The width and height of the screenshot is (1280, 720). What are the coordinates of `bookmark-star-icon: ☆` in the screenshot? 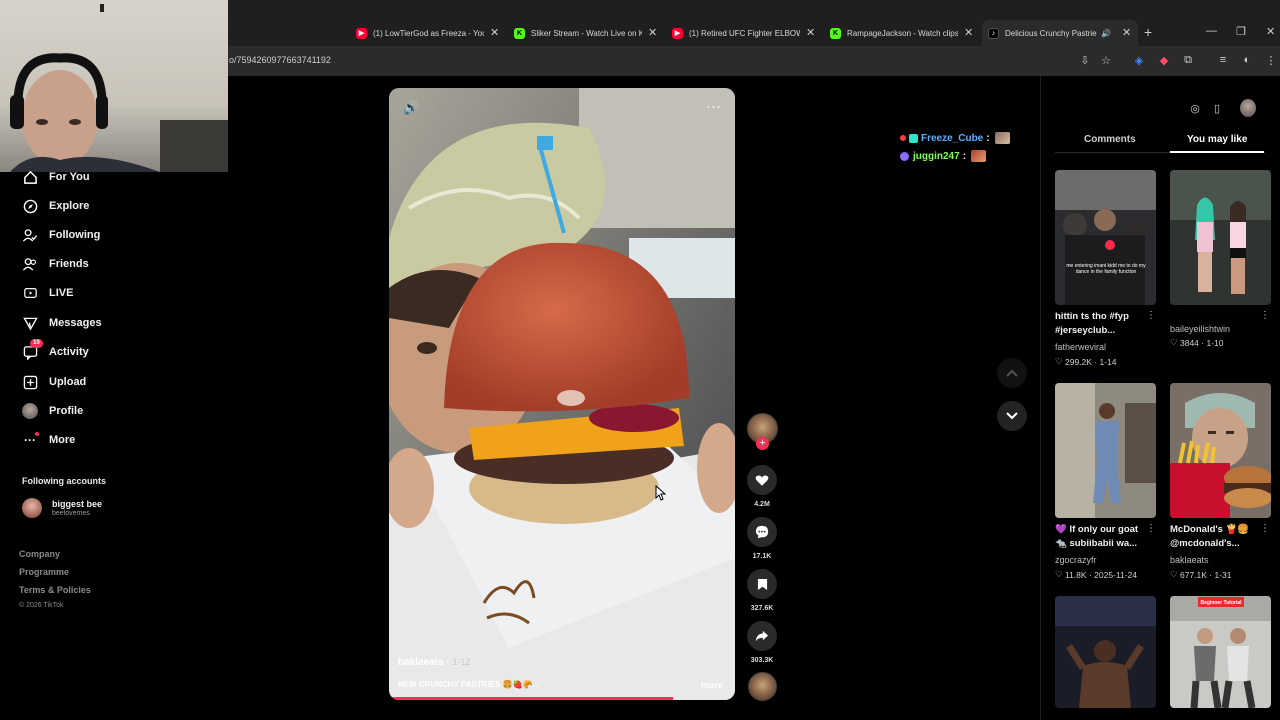 It's located at (1106, 60).